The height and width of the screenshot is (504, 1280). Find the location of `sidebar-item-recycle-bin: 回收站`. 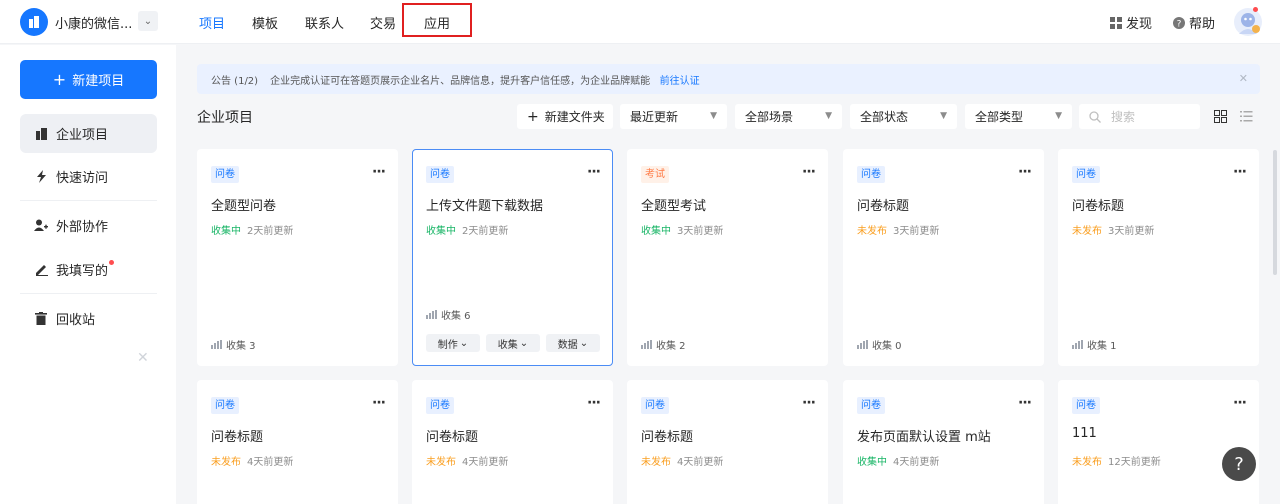

sidebar-item-recycle-bin: 回收站 is located at coordinates (88, 318).